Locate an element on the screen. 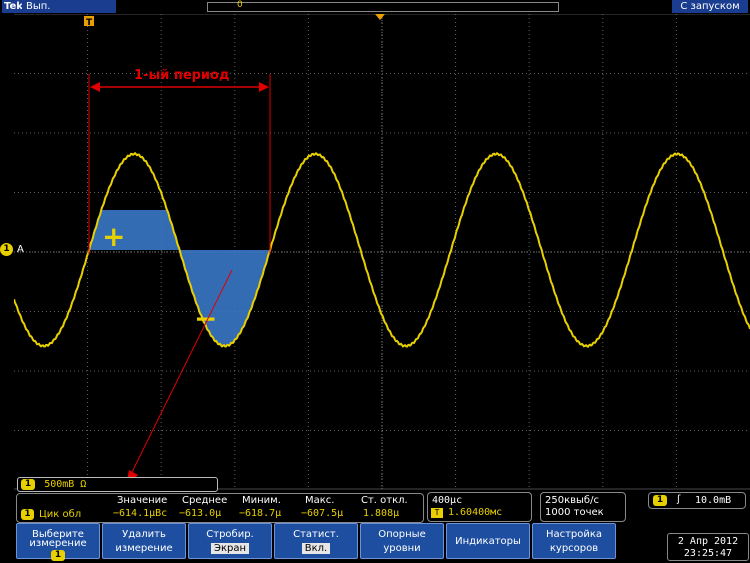  softkey-indicators: Индикаторы is located at coordinates (488, 541).